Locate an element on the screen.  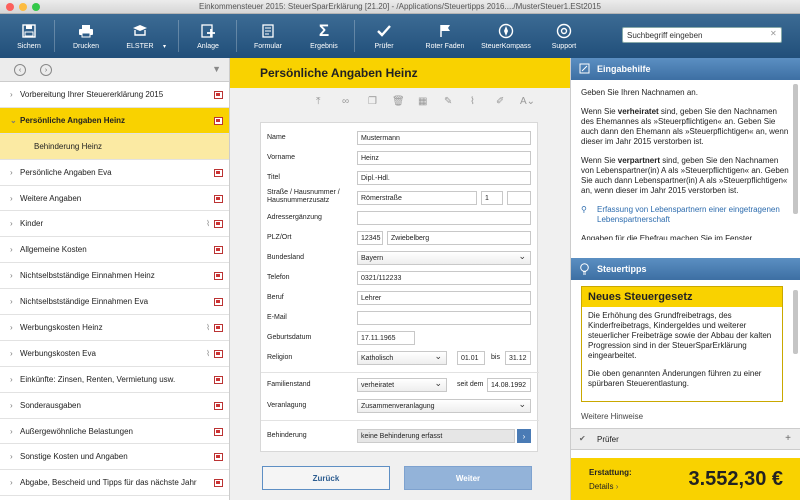
copy-icon: ❐ is located at coordinates (372, 101).